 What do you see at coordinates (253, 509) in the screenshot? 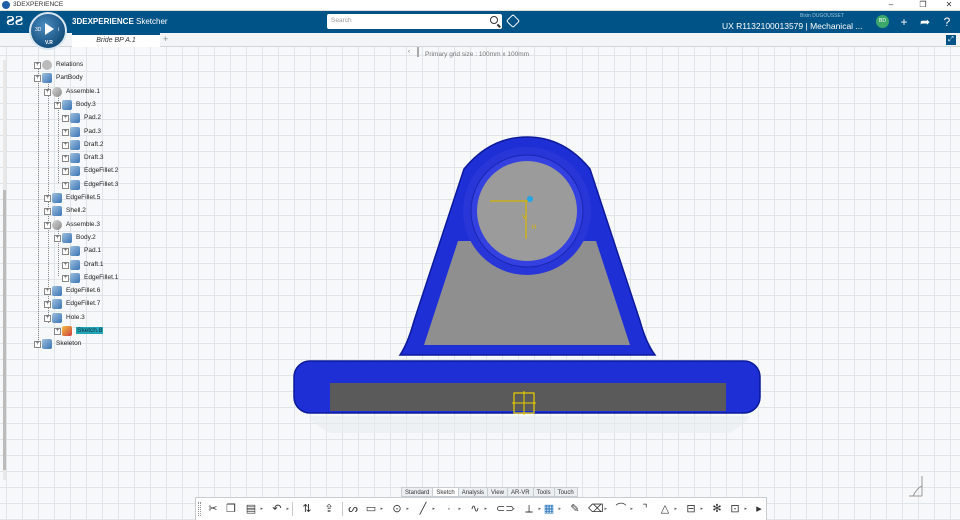
I see `paste-icon: ▤ ▸` at bounding box center [253, 509].